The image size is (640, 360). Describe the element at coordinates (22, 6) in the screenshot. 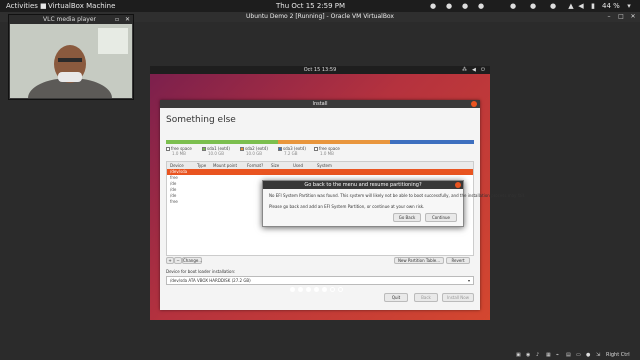

I see `activities-button: Activities` at that location.